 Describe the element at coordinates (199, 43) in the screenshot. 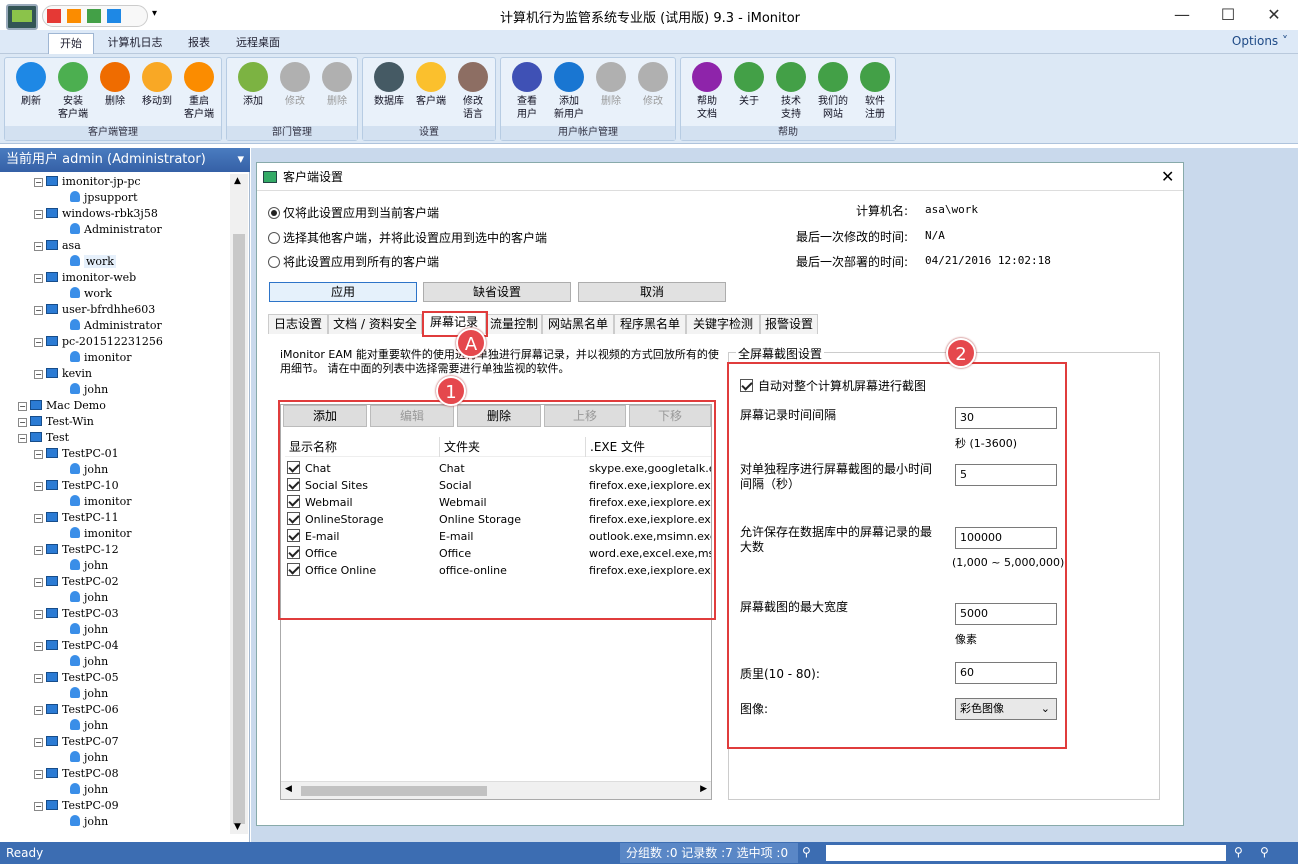

I see `tab-reports: 报表` at that location.